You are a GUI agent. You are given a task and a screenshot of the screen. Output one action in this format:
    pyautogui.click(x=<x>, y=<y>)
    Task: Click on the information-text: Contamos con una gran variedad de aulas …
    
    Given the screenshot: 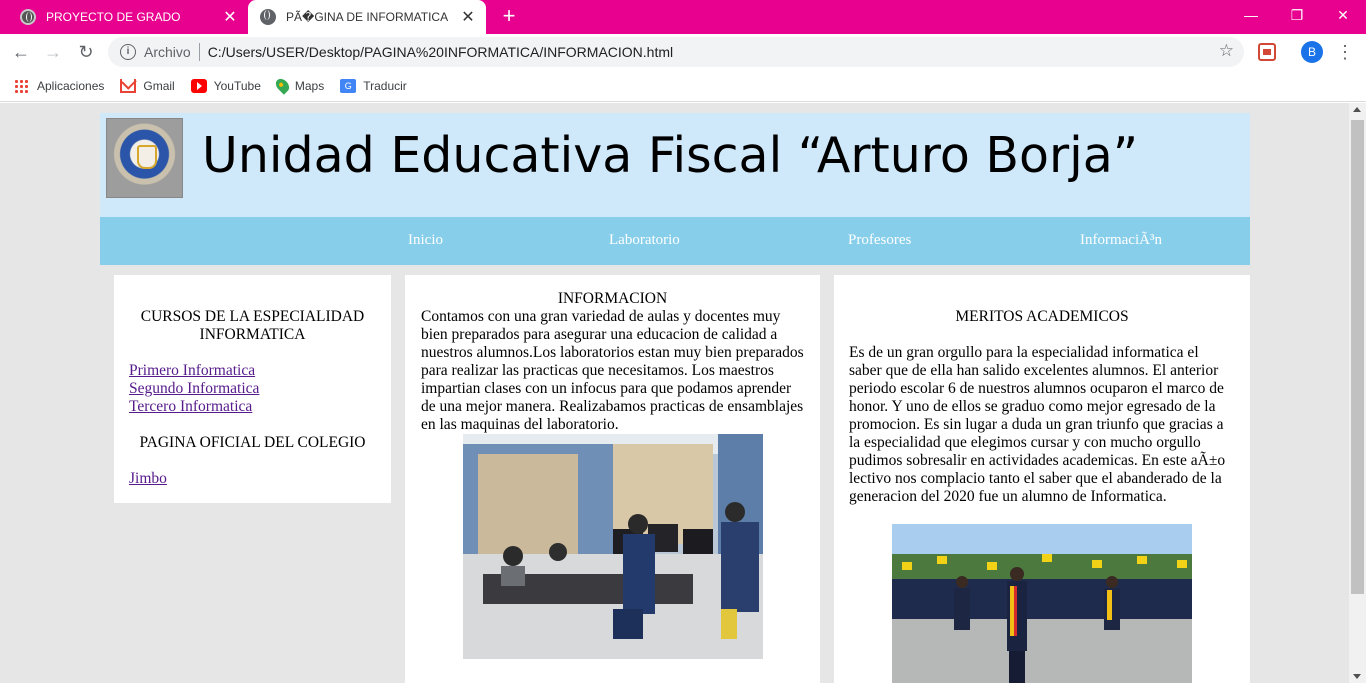 What is the action you would take?
    pyautogui.click(x=612, y=370)
    